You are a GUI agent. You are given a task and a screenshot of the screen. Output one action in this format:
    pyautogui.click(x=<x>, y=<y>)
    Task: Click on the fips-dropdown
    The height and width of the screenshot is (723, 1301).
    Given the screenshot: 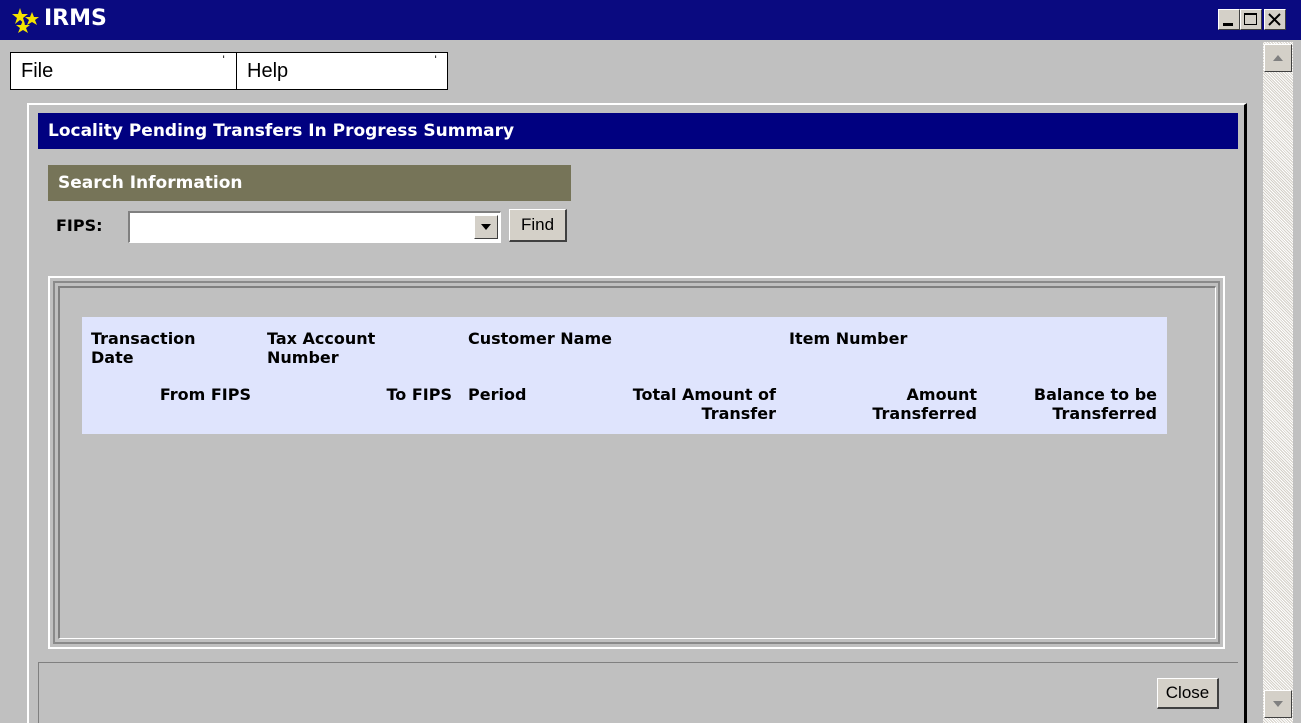 What is the action you would take?
    pyautogui.click(x=314, y=227)
    